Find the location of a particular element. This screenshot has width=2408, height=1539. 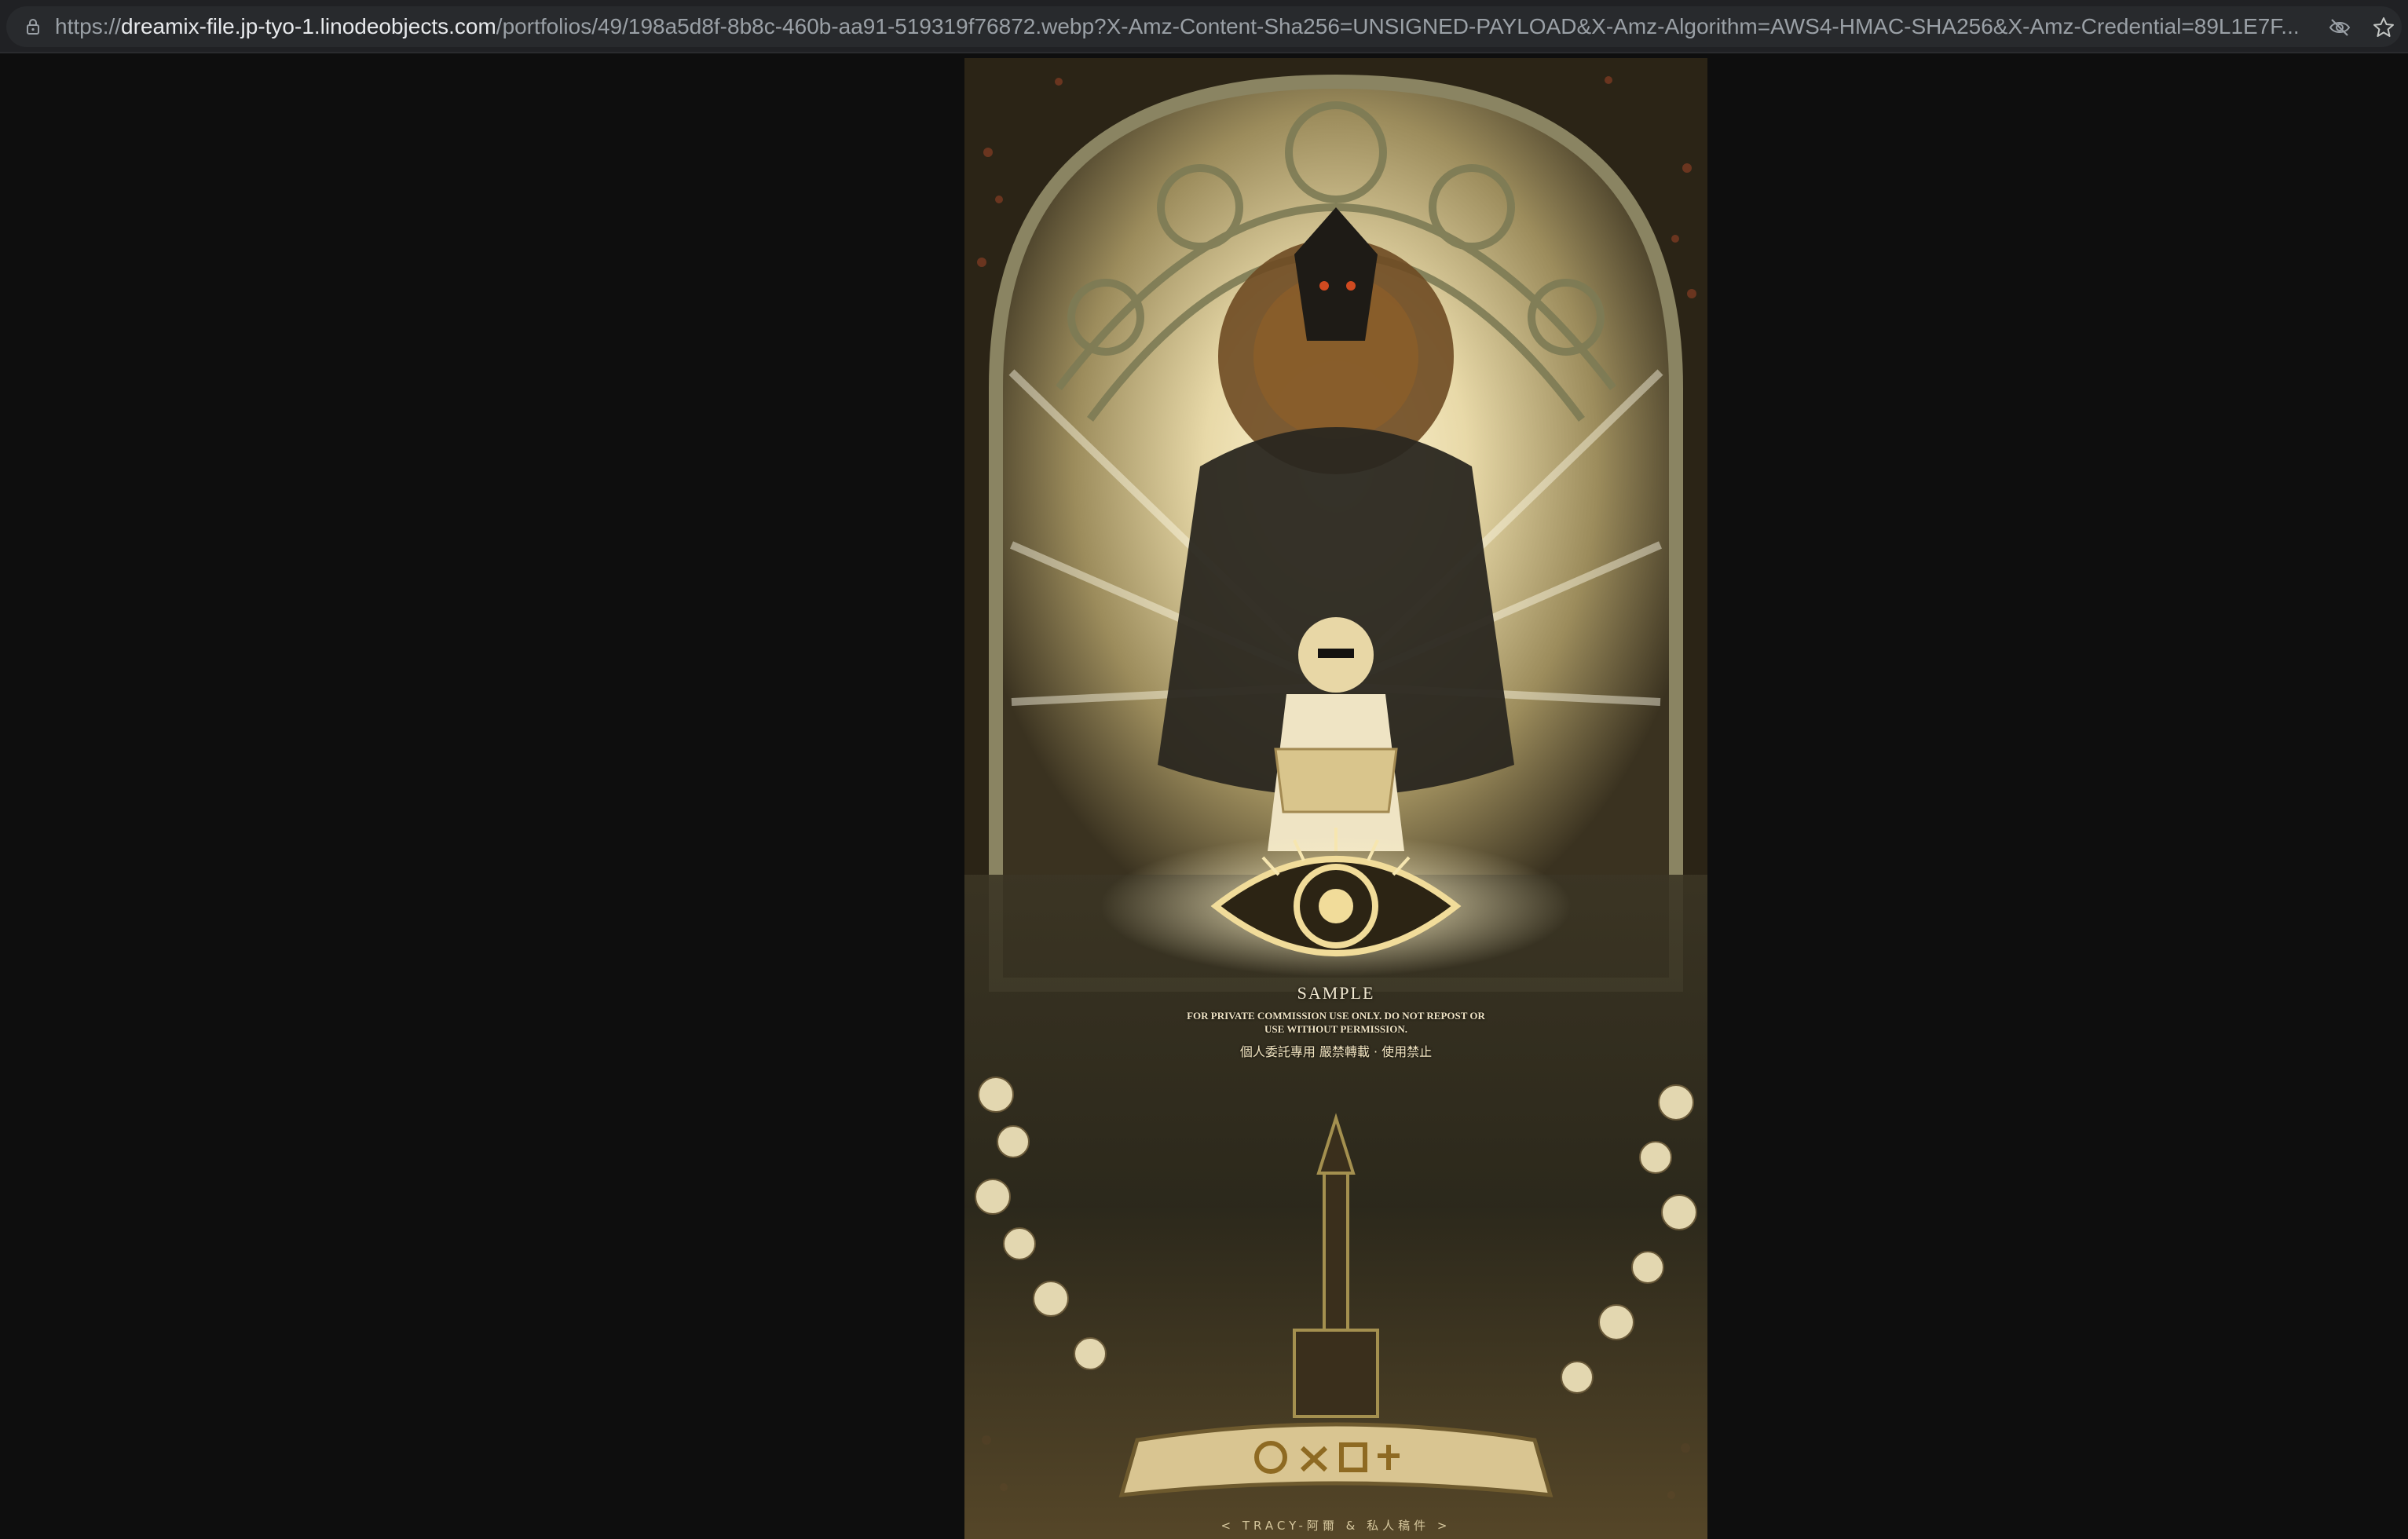

url-host: dreamix-file.jp-tyo-1.linodeobjects.com is located at coordinates (308, 26).